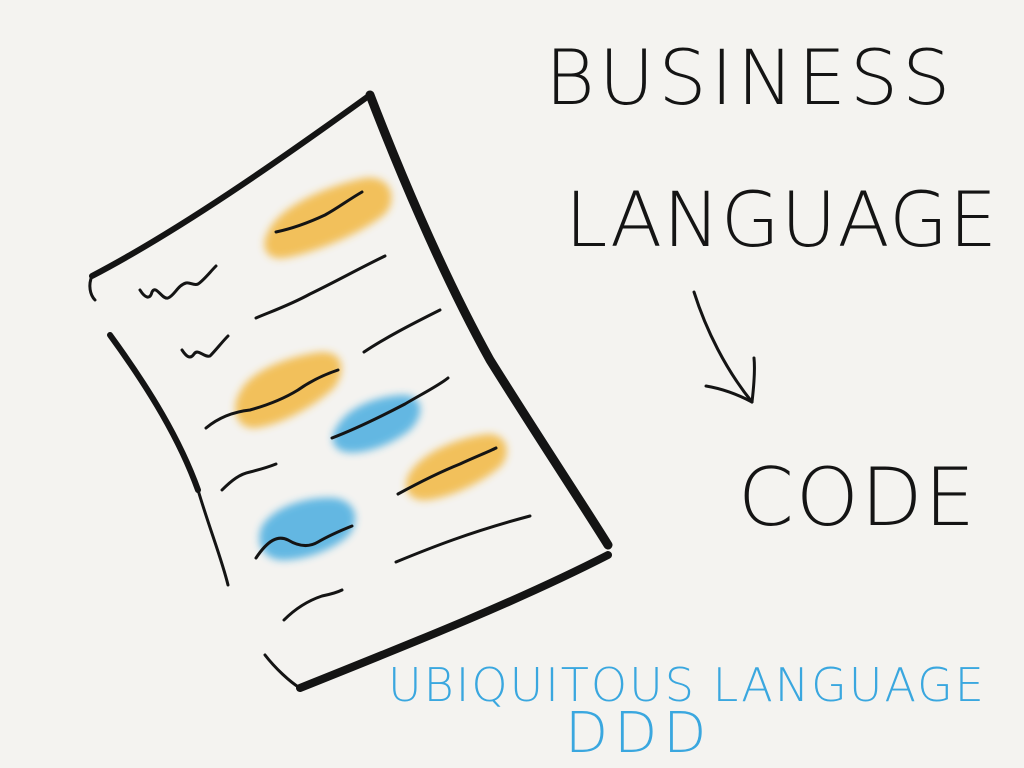  What do you see at coordinates (782, 219) in the screenshot?
I see `language-label: Language` at bounding box center [782, 219].